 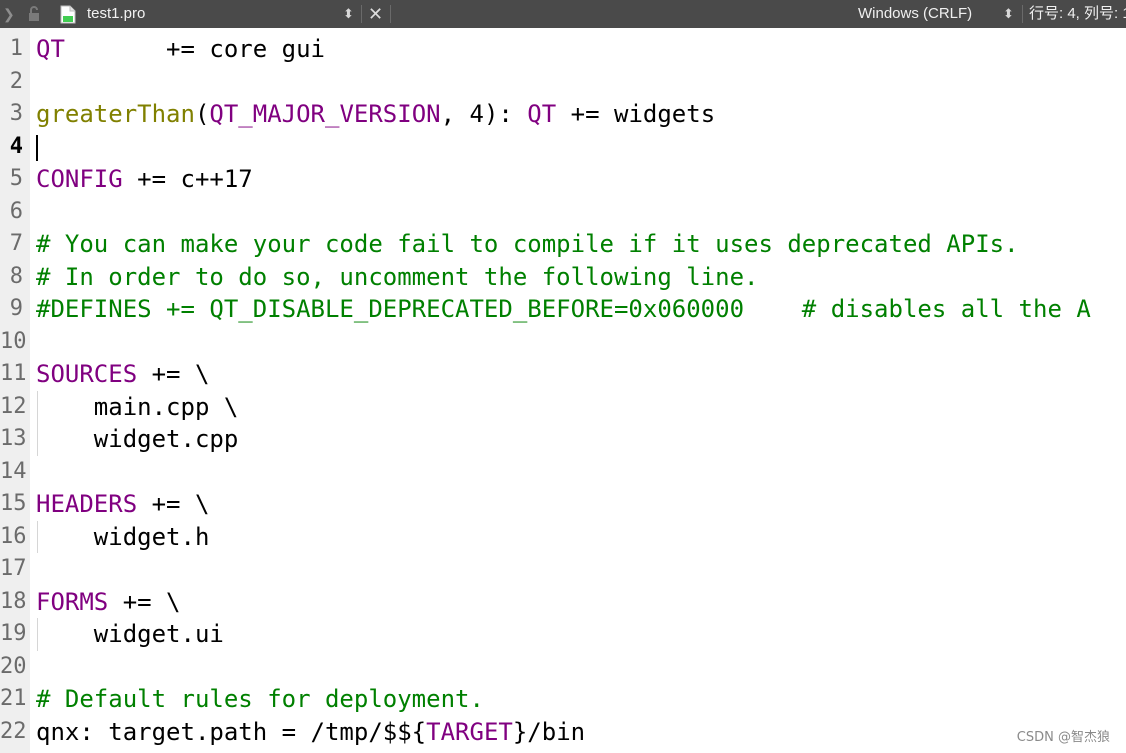 What do you see at coordinates (563, 439) in the screenshot?
I see `code-line: 13 widget.cpp` at bounding box center [563, 439].